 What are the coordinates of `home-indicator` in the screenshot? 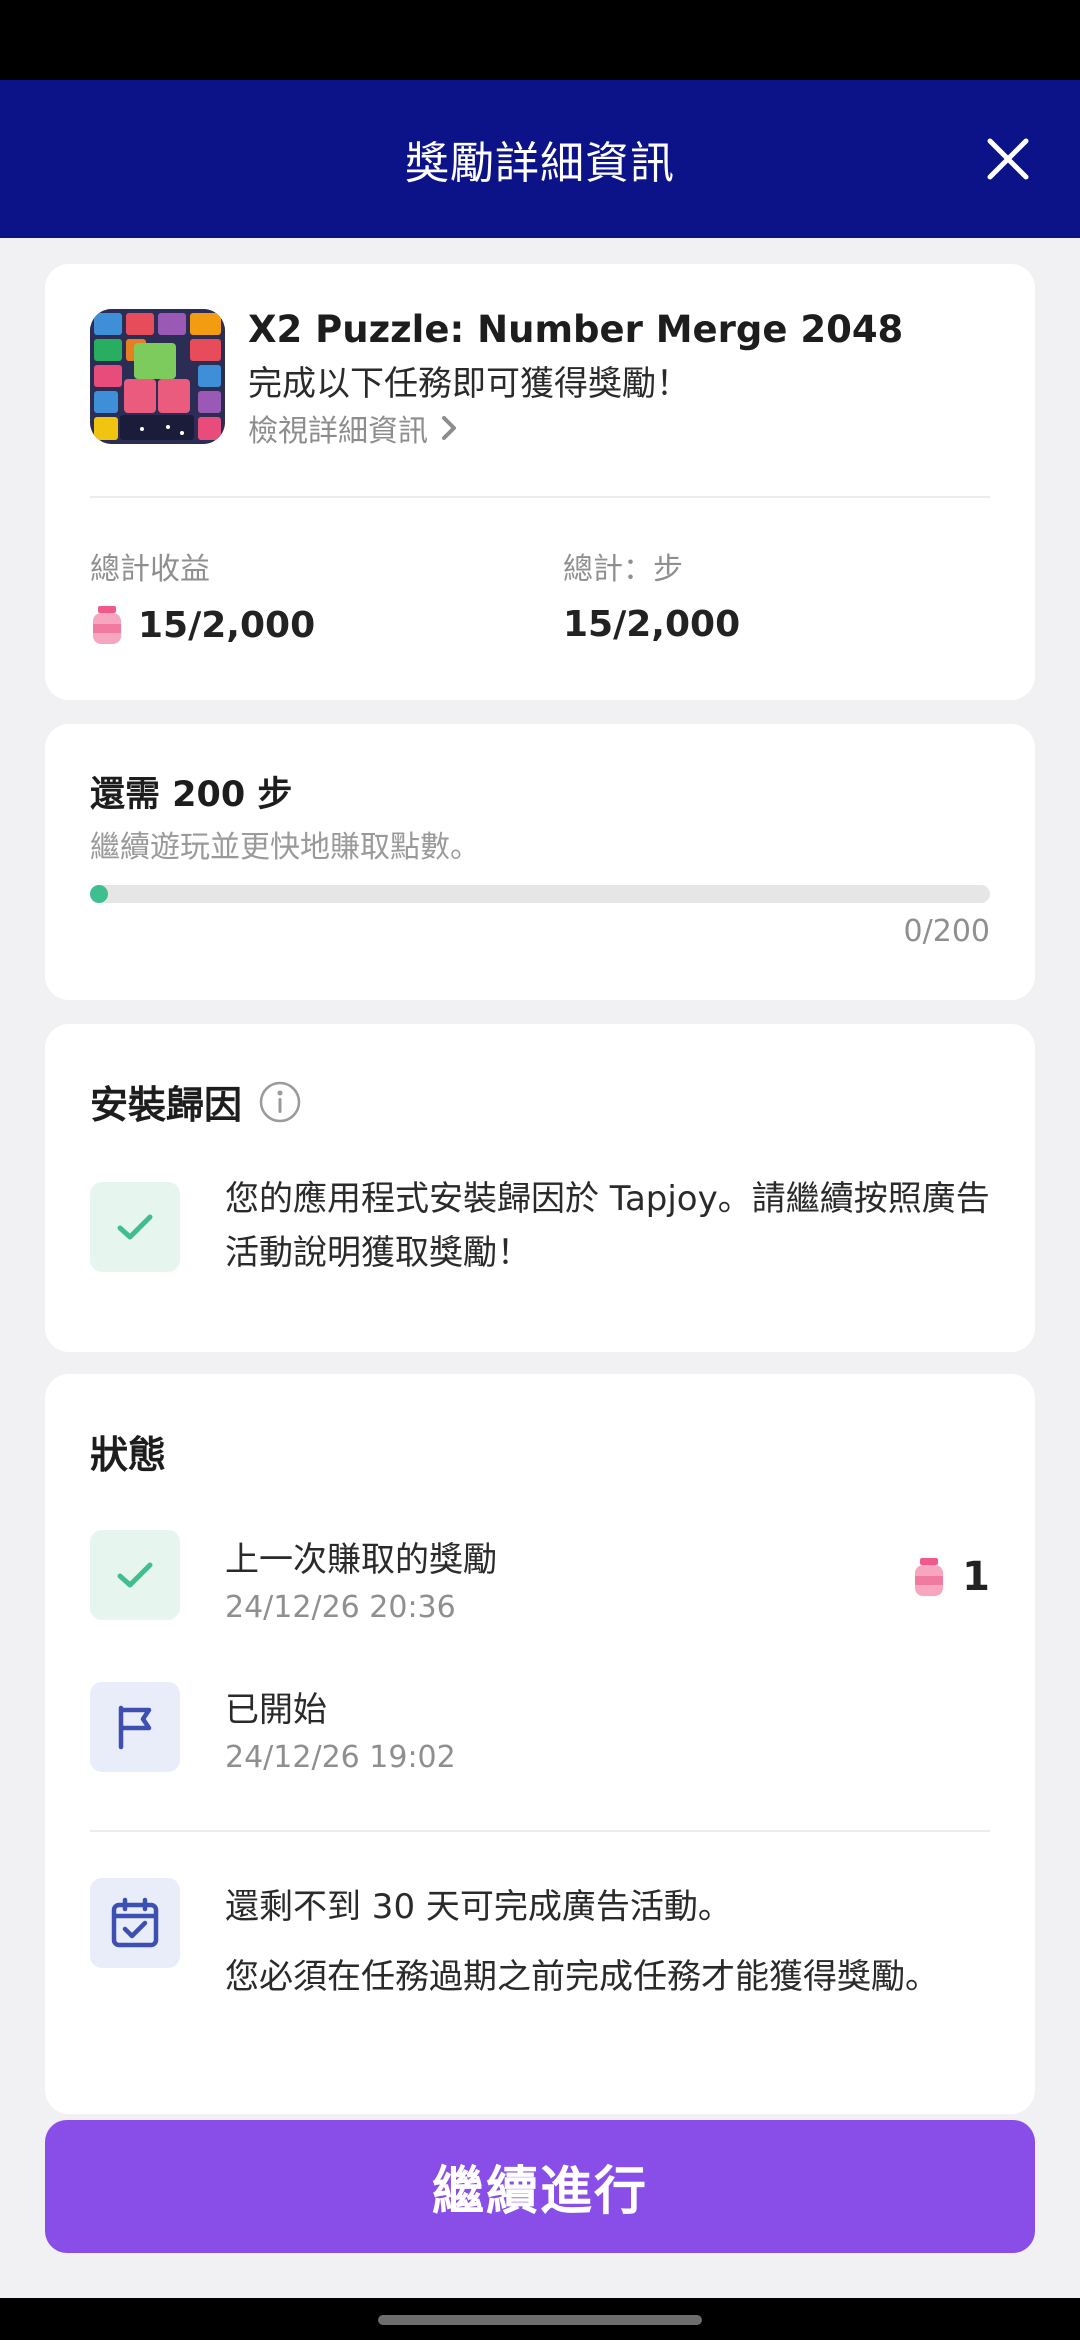 It's located at (540, 2320).